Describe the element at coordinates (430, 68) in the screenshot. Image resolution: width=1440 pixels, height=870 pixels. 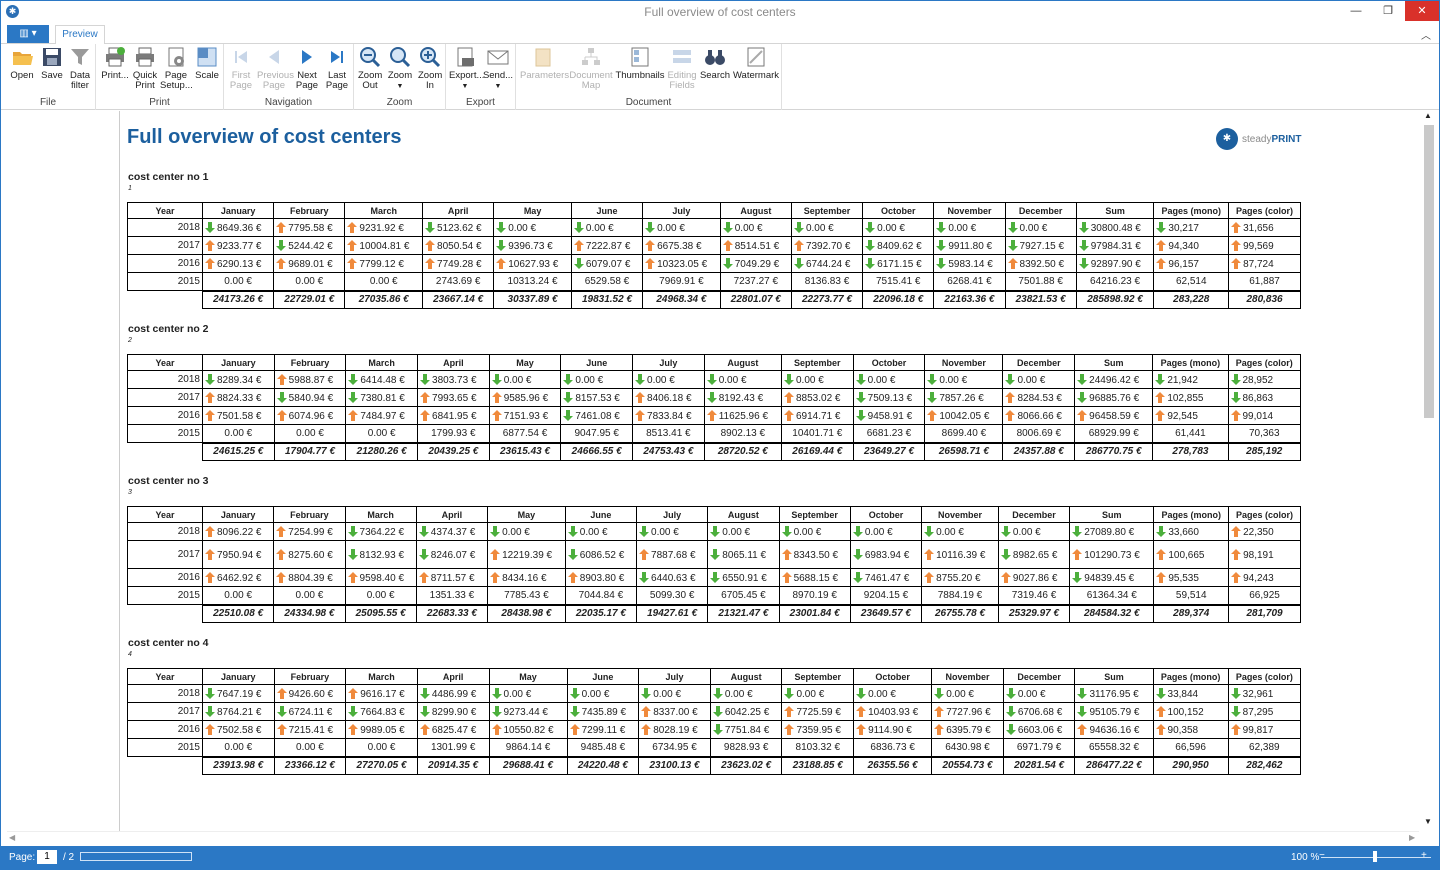
I see `zoom-in-button: Zoom In` at that location.